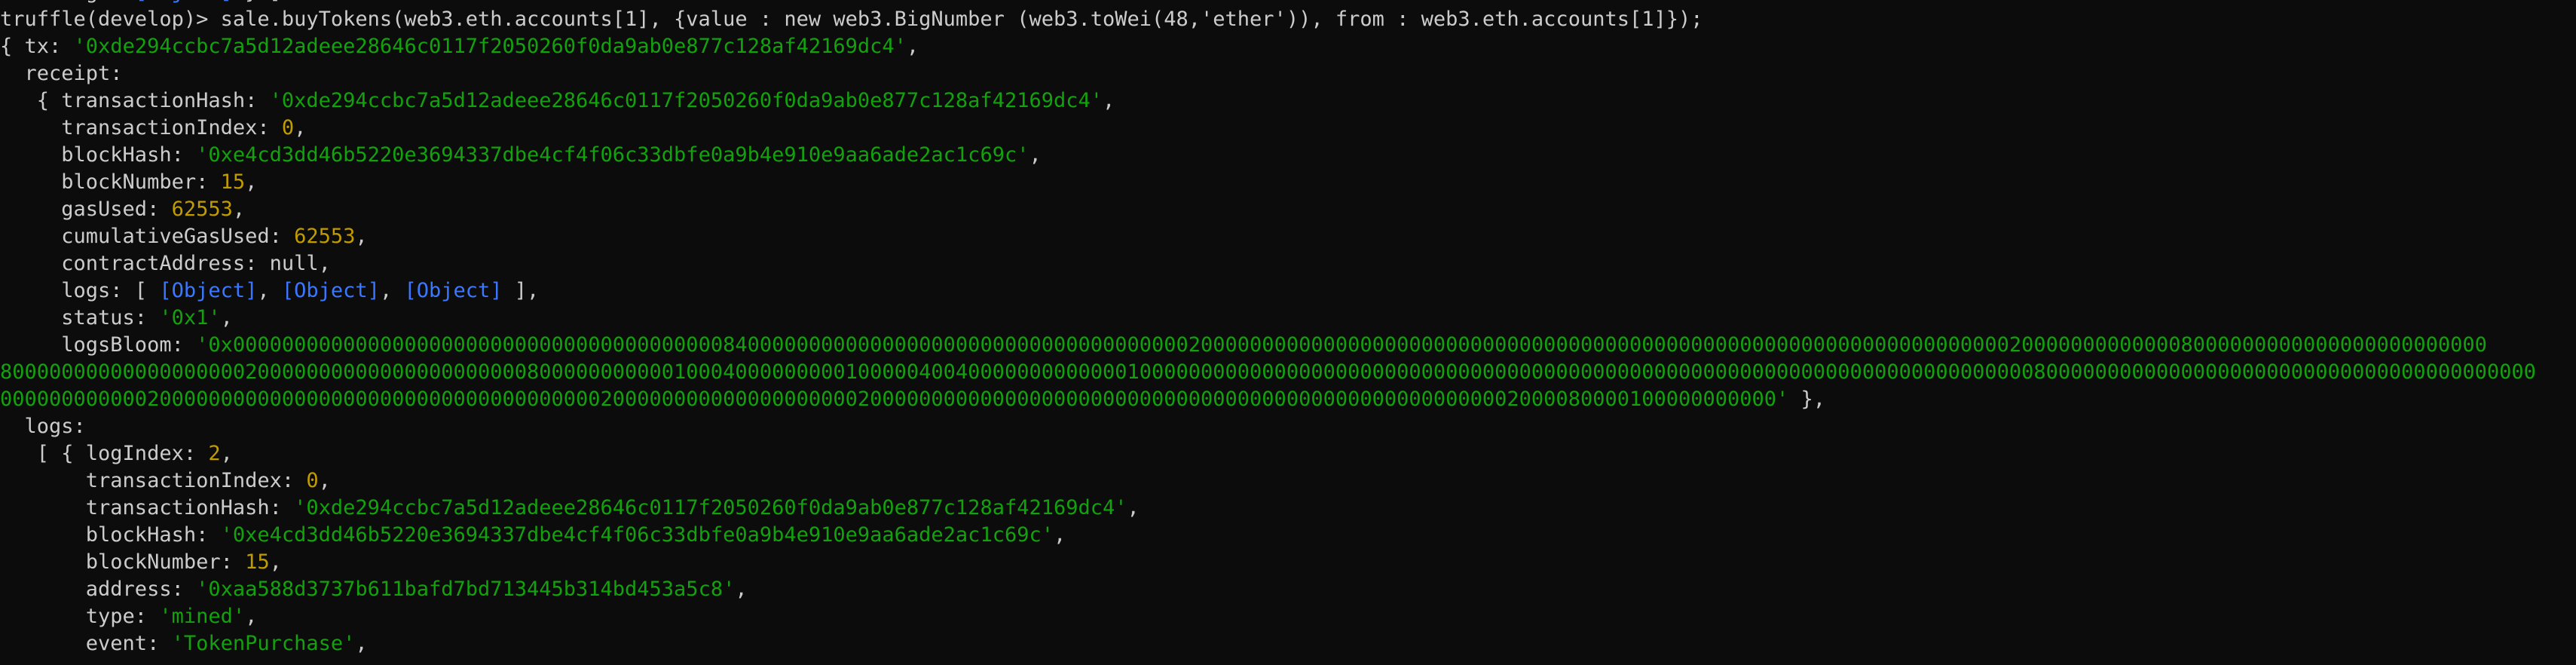 The image size is (2576, 665). Describe the element at coordinates (1288, 616) in the screenshot. I see `terminal-line: type: 'mined',` at that location.